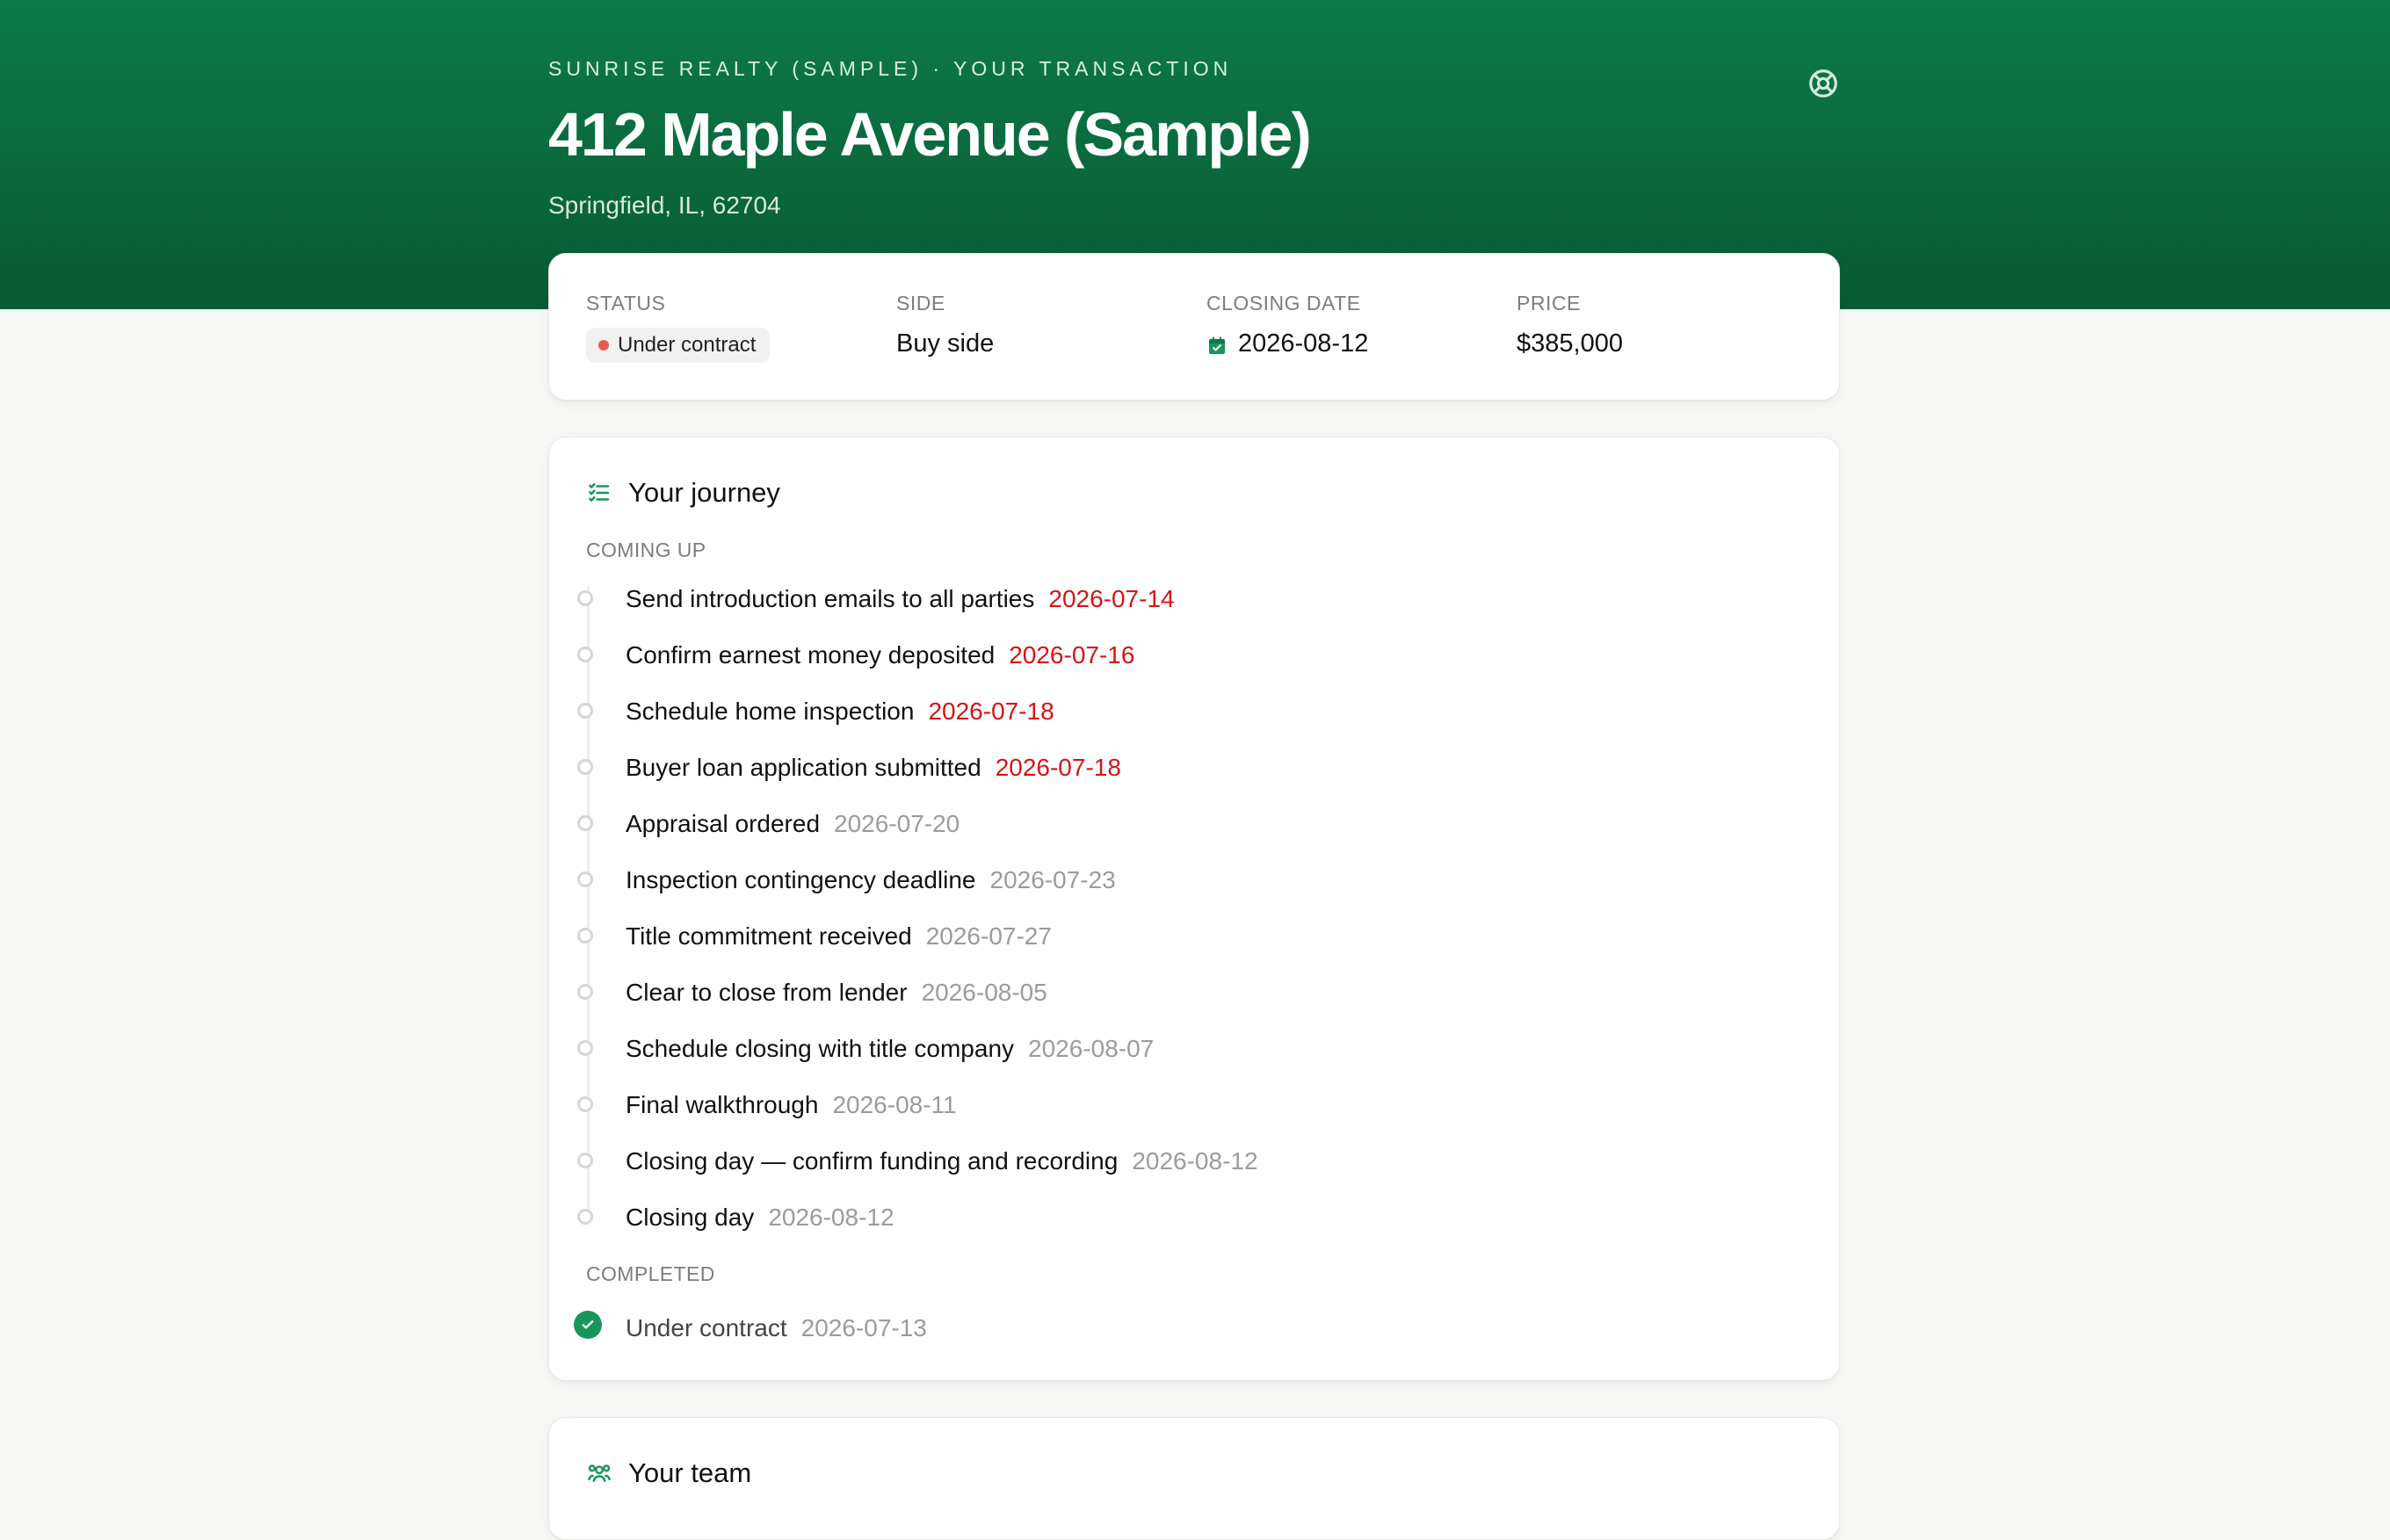 Image resolution: width=2390 pixels, height=1540 pixels. What do you see at coordinates (1188, 1328) in the screenshot?
I see `completed-item: Under contract 2026-07-13` at bounding box center [1188, 1328].